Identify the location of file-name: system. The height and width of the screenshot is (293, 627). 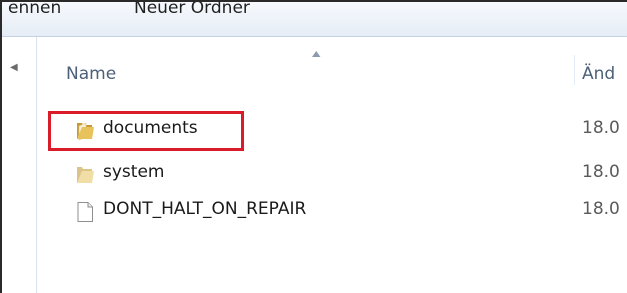
(133, 172).